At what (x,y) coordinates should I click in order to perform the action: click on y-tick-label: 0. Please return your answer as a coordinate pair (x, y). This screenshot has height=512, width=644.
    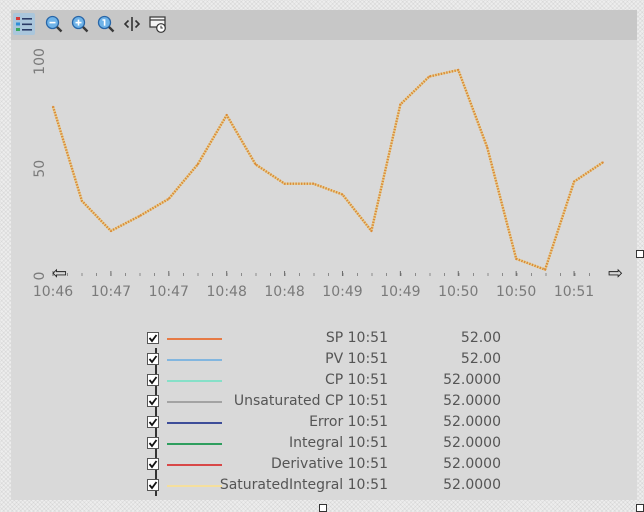
    Looking at the image, I should click on (40, 276).